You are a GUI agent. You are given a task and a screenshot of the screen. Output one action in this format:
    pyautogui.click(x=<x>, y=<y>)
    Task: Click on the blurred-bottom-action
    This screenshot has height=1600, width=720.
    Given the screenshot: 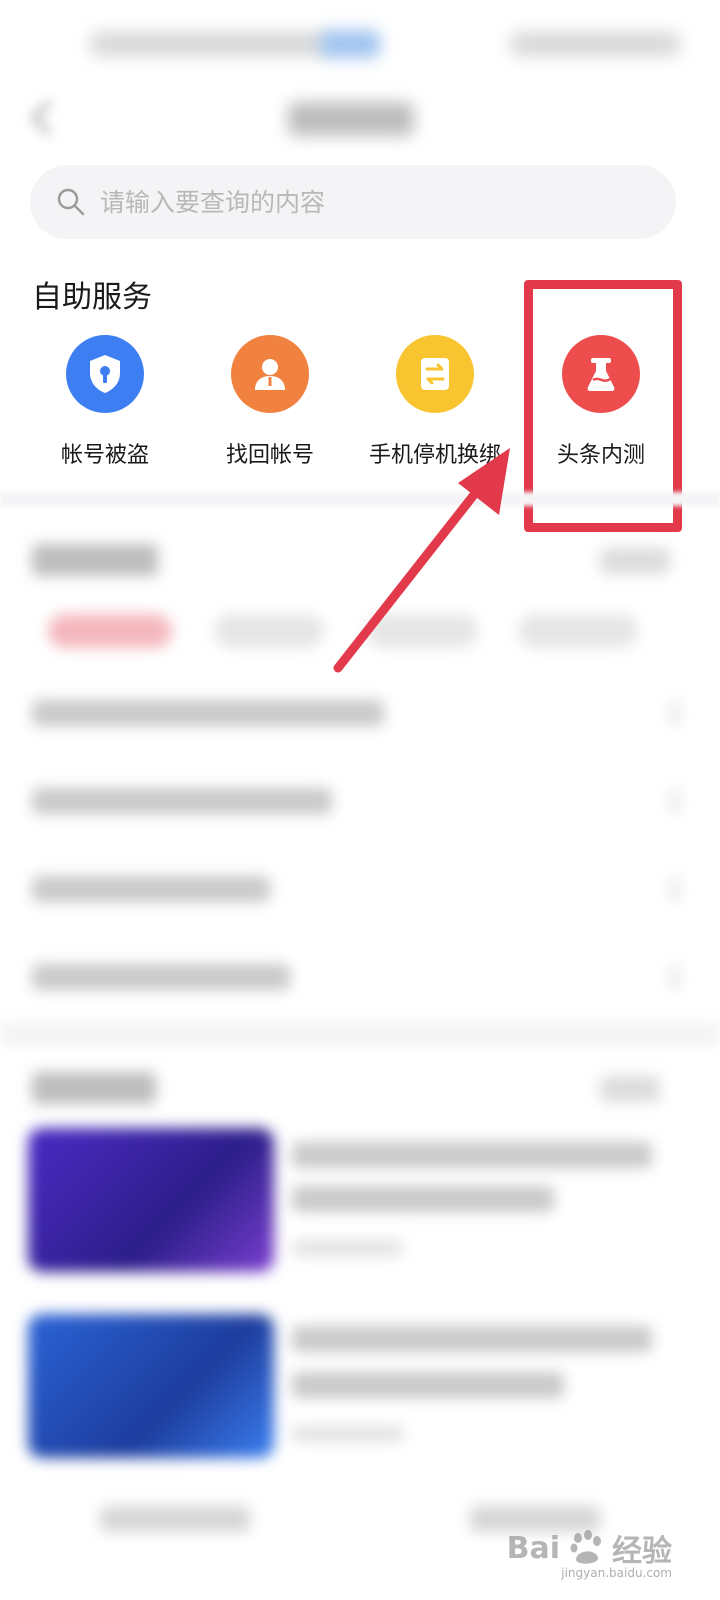 What is the action you would take?
    pyautogui.click(x=175, y=1519)
    